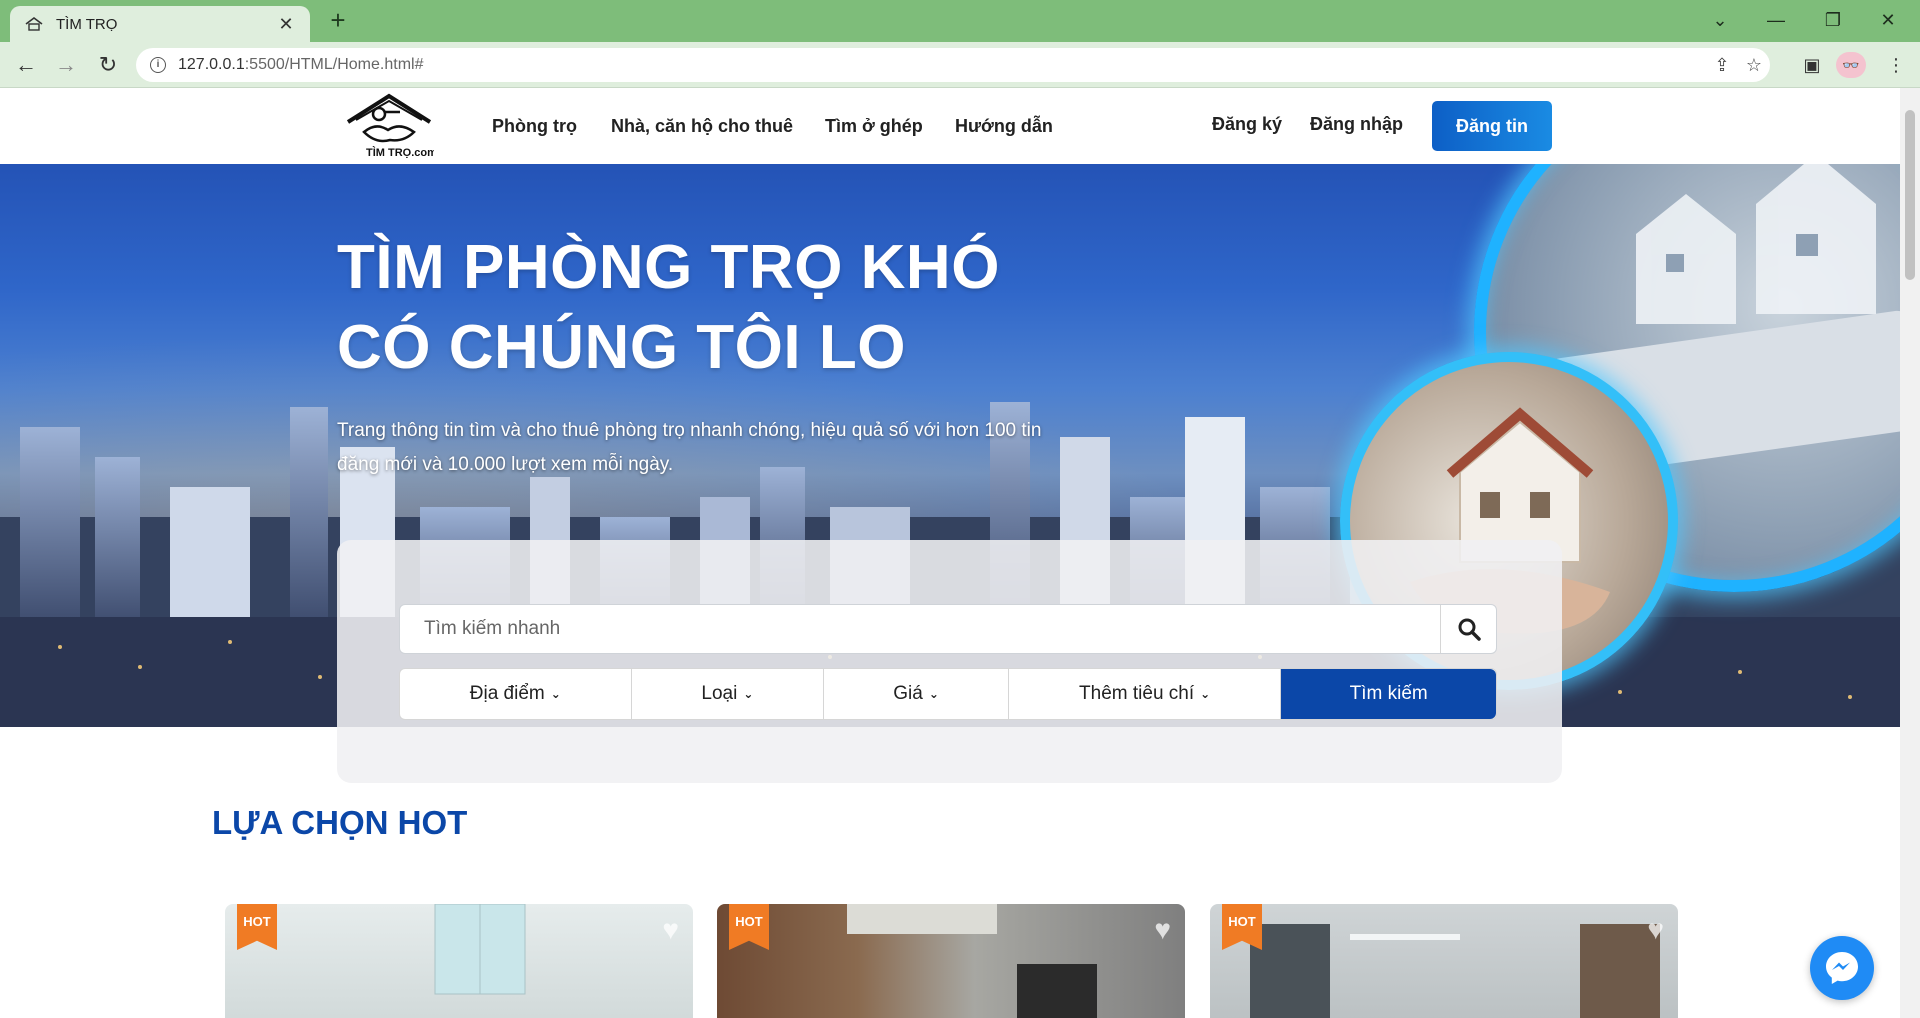 This screenshot has width=1920, height=1018. What do you see at coordinates (1468, 629) in the screenshot?
I see `search-icon` at bounding box center [1468, 629].